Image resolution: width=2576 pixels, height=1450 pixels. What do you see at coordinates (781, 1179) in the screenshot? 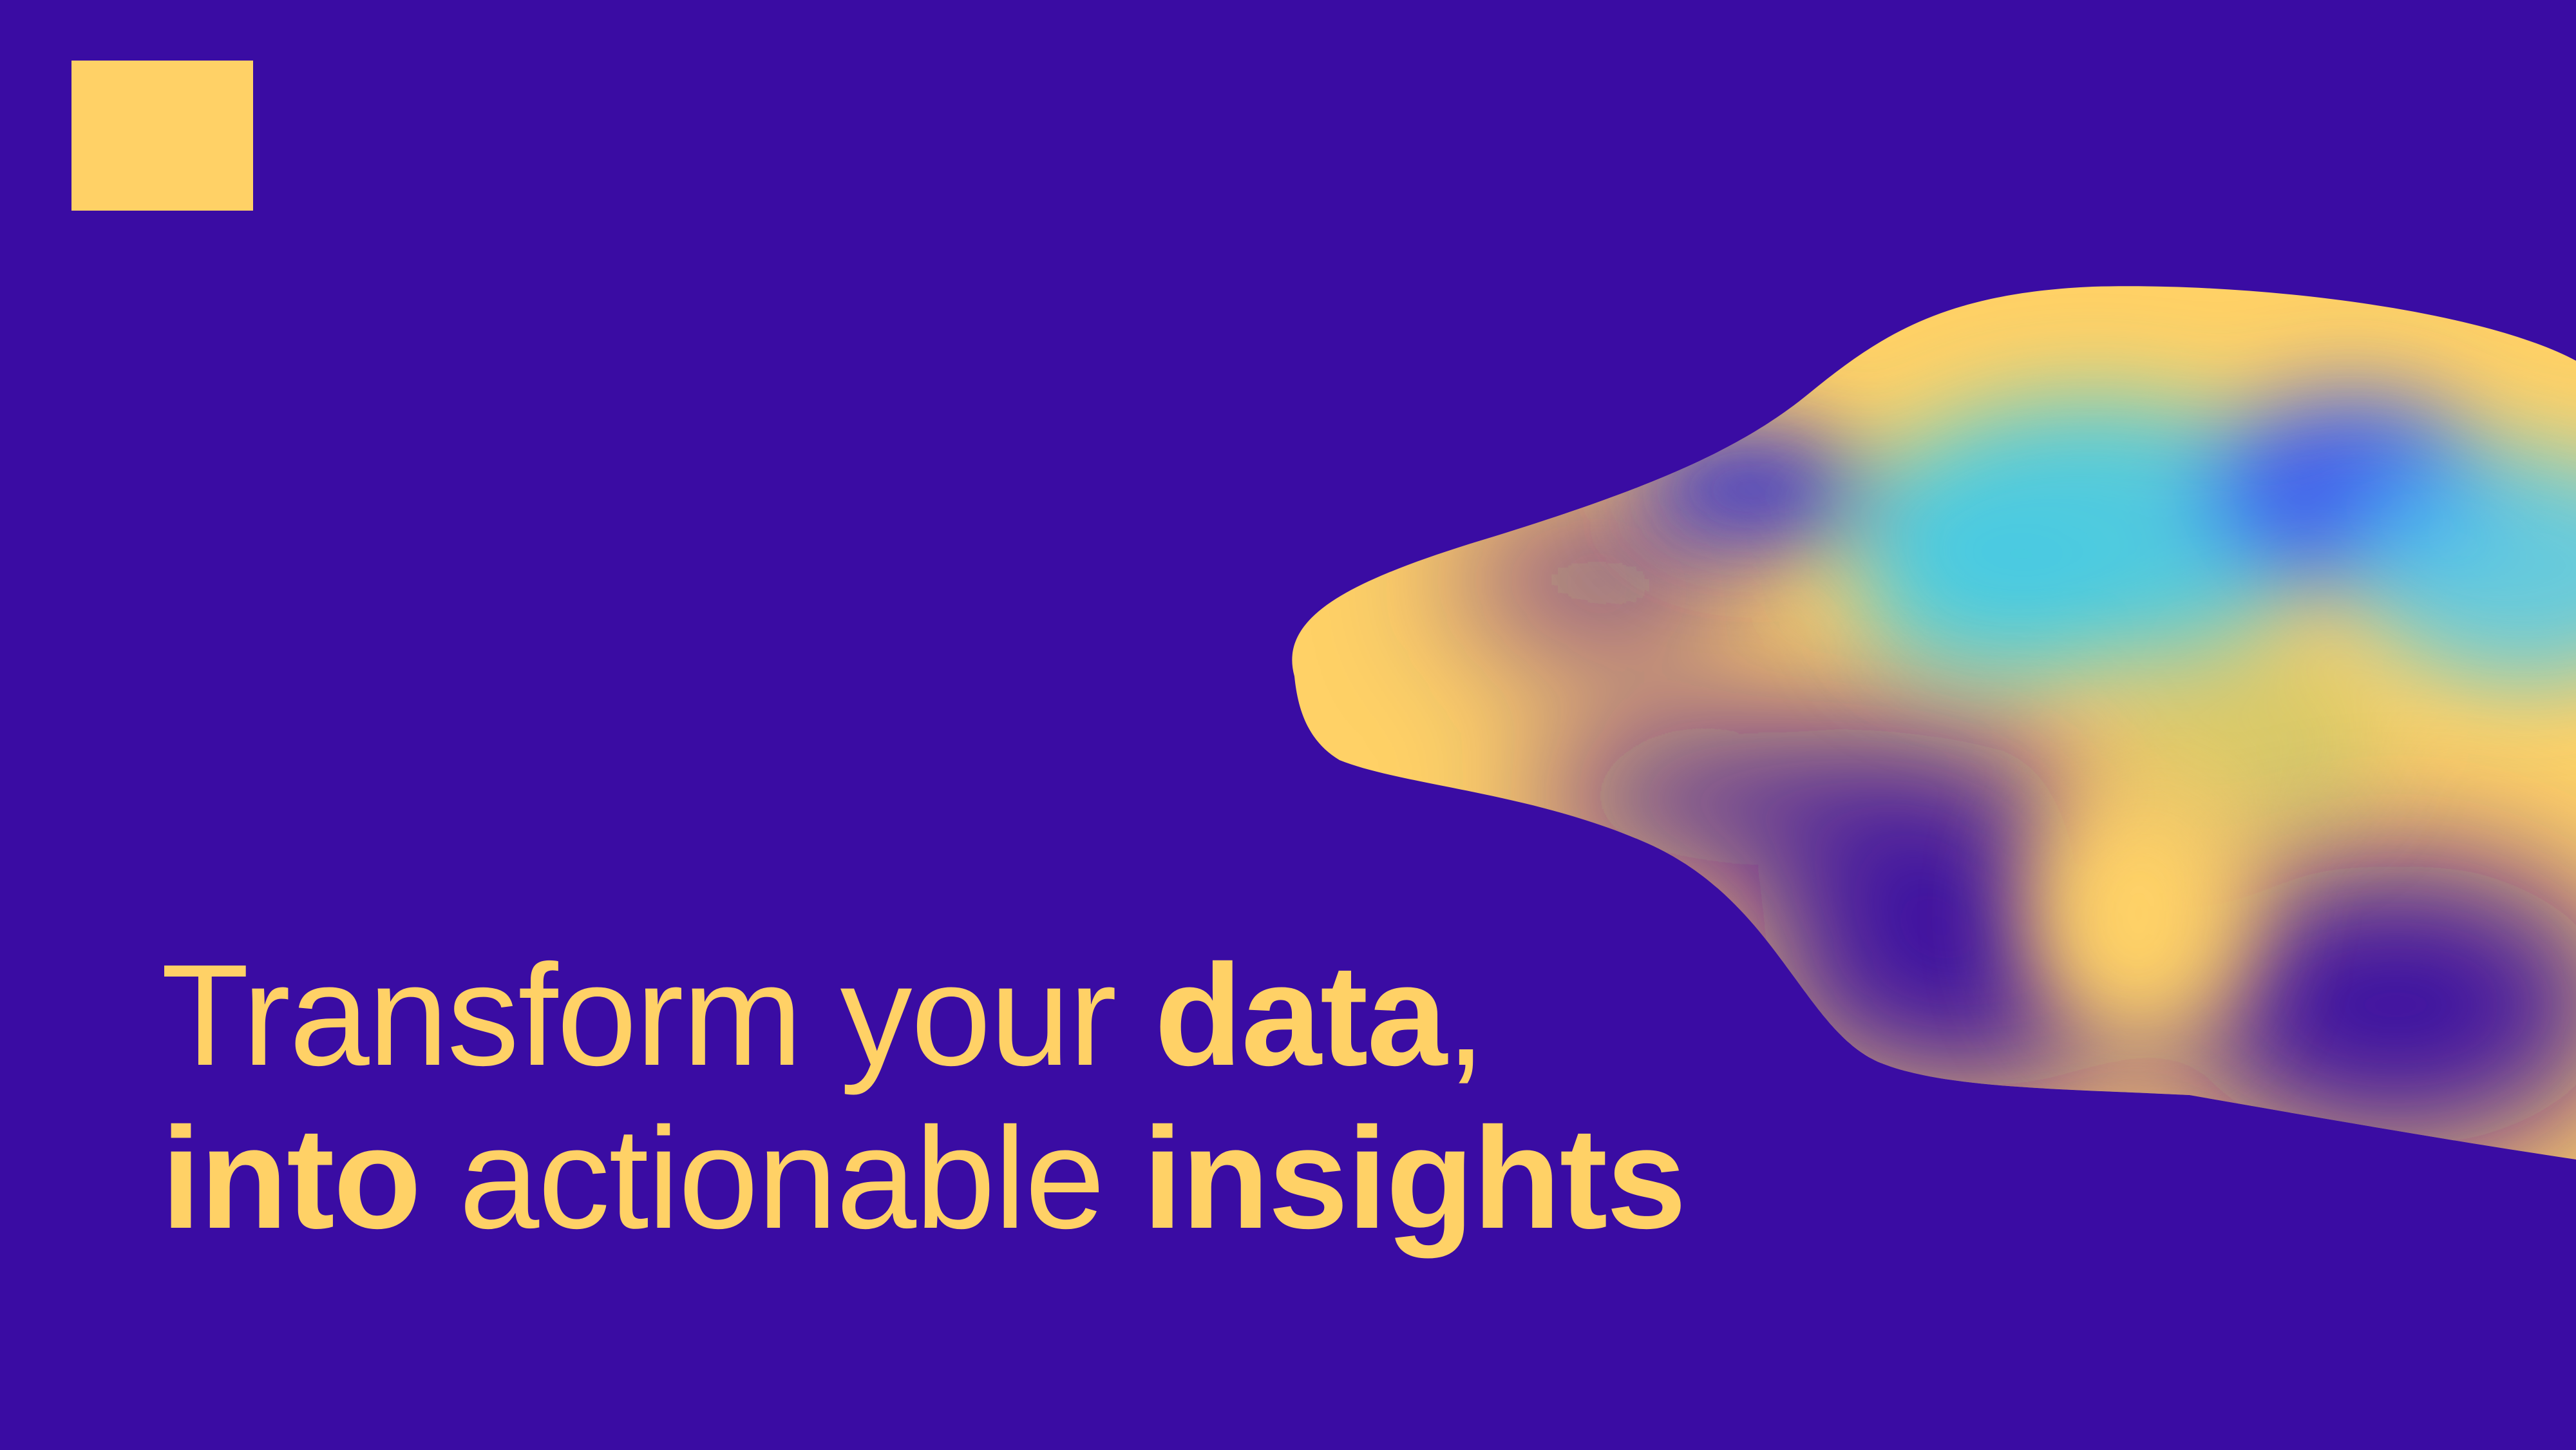
I see `headline-text-actionable: actionable` at bounding box center [781, 1179].